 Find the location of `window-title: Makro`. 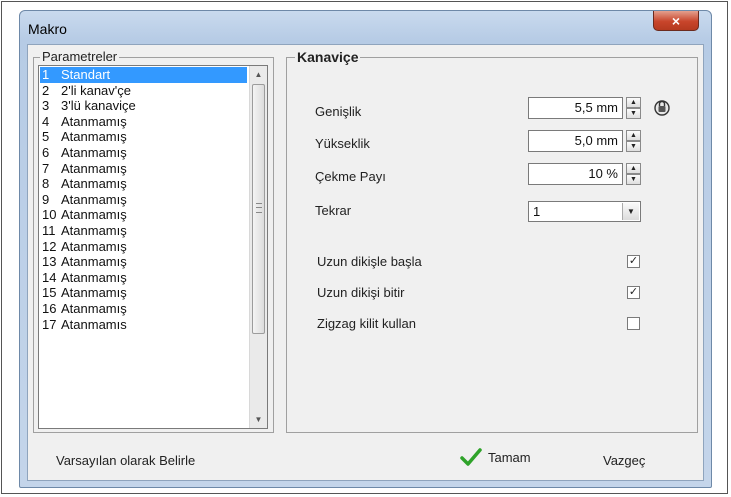

window-title: Makro is located at coordinates (47, 29).